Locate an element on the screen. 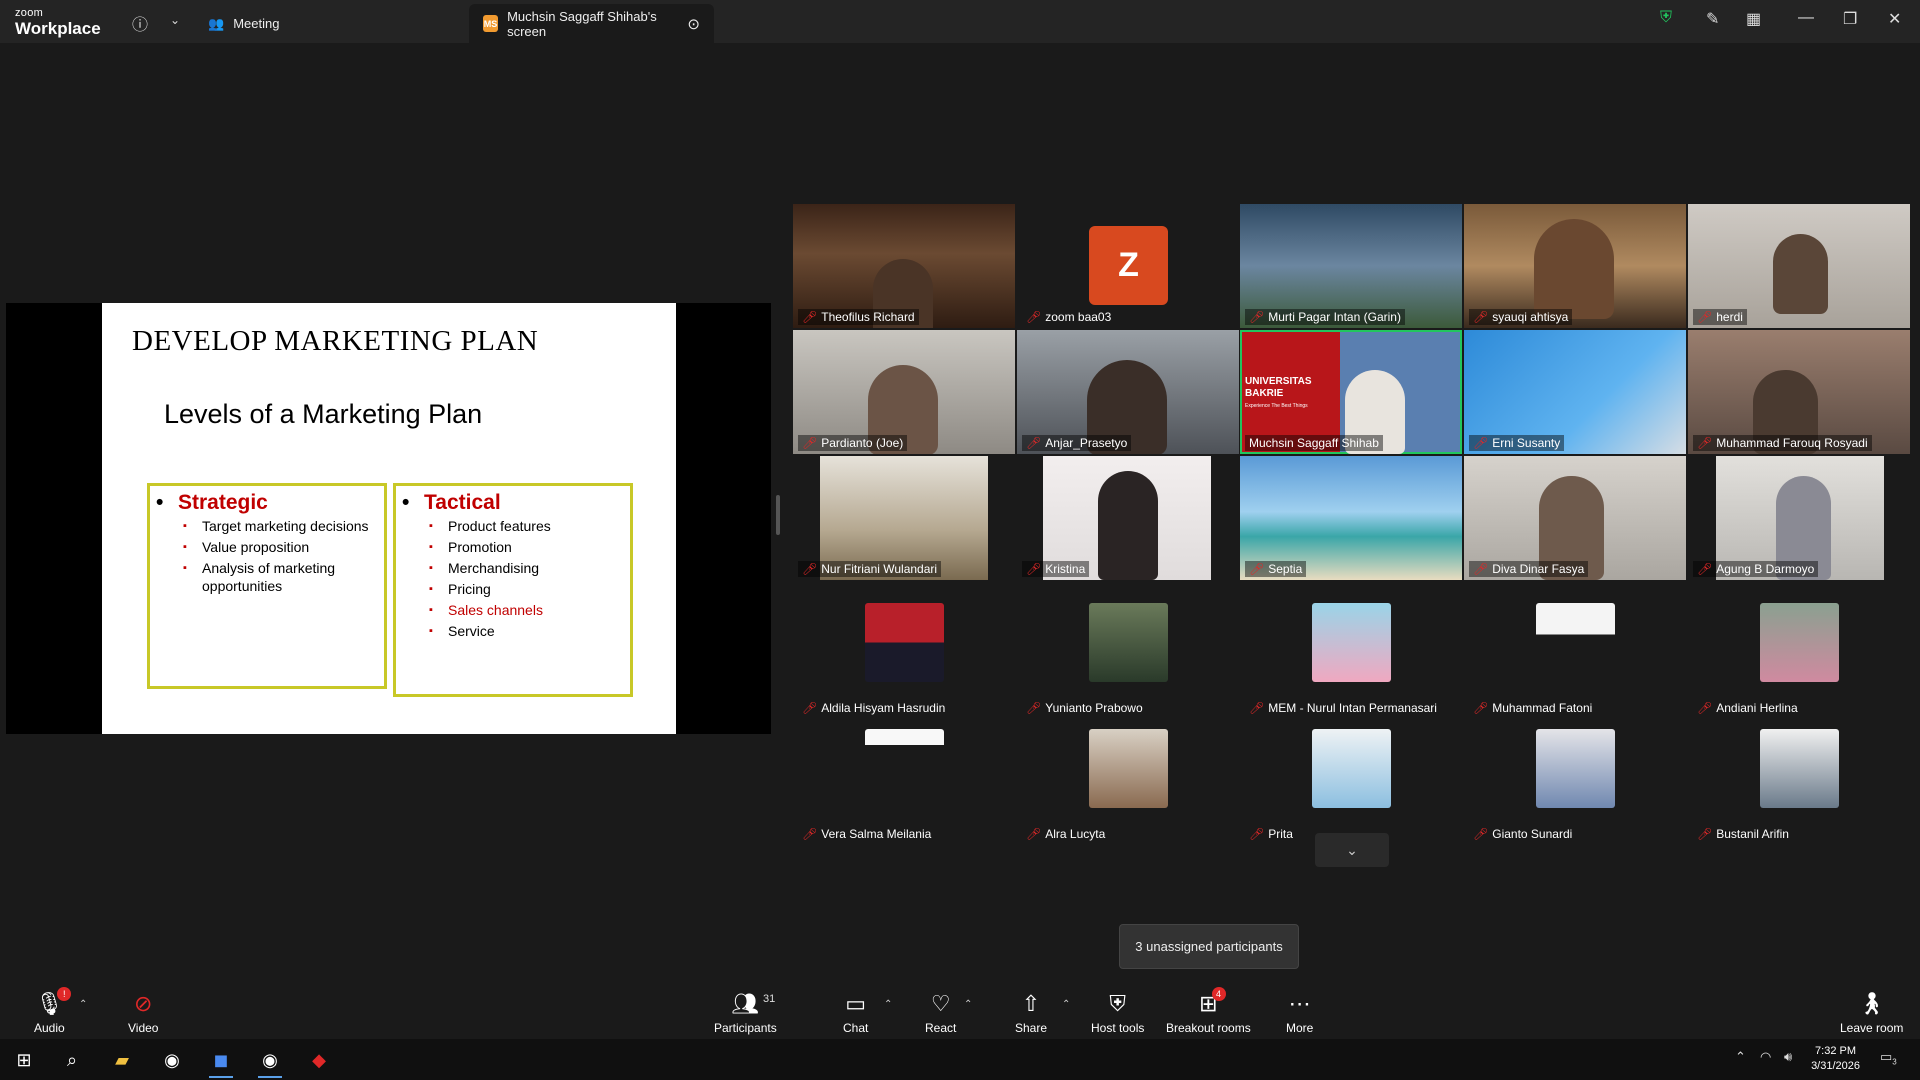  share-button: ⇧ Share is located at coordinates (1031, 1010).